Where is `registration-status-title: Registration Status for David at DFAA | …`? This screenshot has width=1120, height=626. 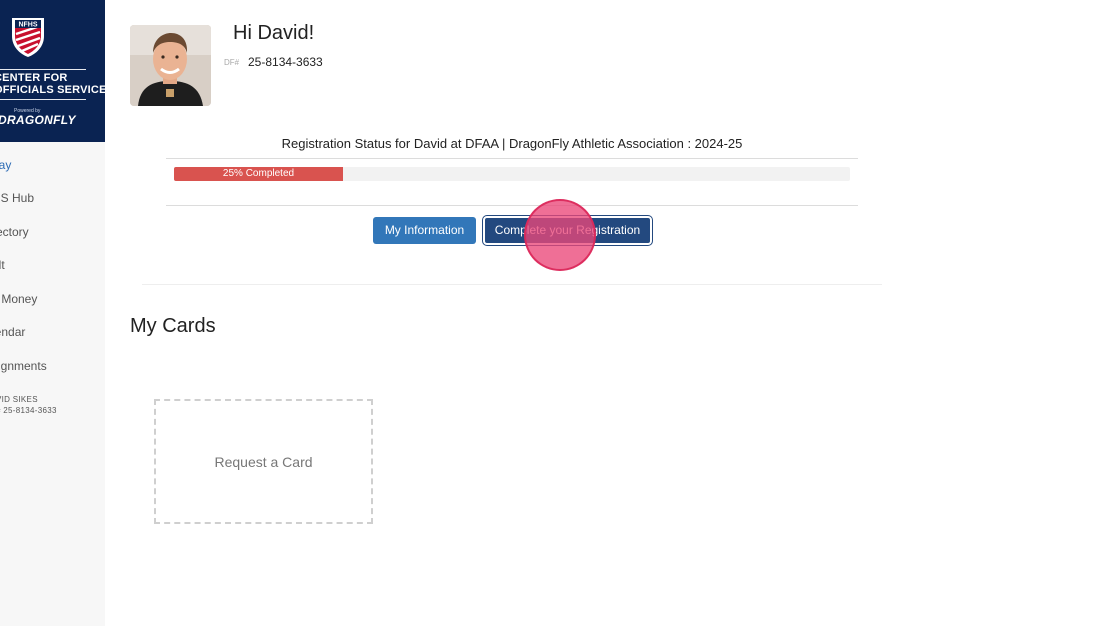 registration-status-title: Registration Status for David at DFAA | … is located at coordinates (512, 143).